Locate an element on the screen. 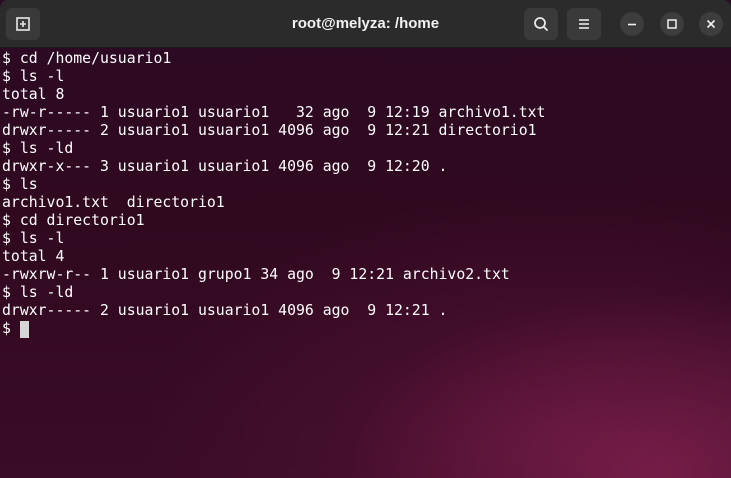  menu-button is located at coordinates (584, 24).